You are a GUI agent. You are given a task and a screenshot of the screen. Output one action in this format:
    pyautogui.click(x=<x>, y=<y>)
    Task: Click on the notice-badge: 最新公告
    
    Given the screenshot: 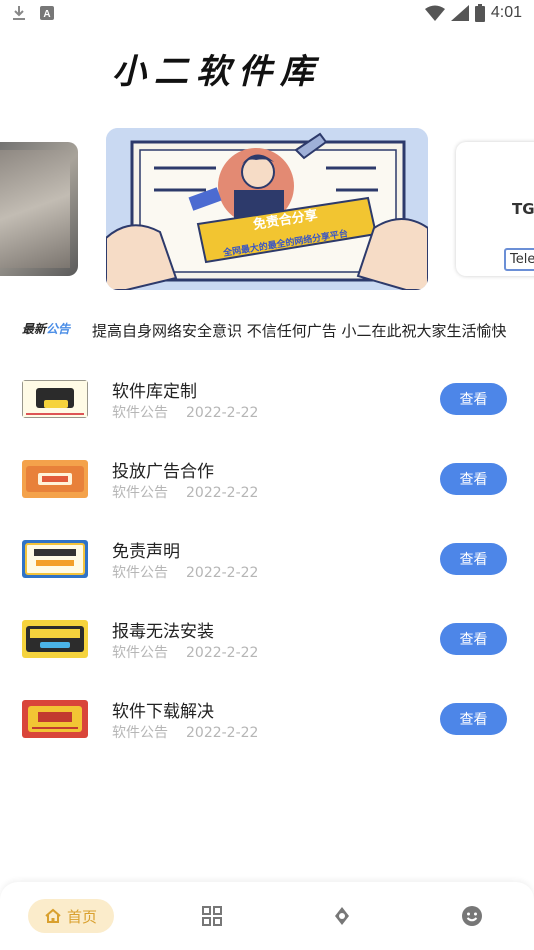 What is the action you would take?
    pyautogui.click(x=46, y=328)
    